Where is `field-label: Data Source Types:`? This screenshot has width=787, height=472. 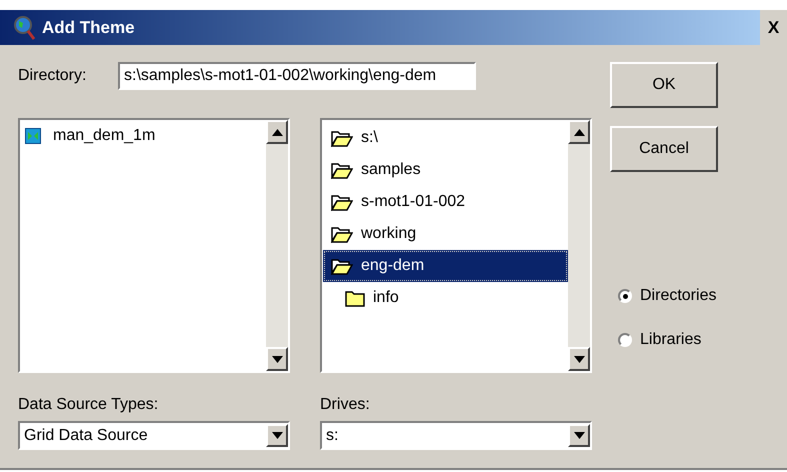 field-label: Data Source Types: is located at coordinates (89, 405).